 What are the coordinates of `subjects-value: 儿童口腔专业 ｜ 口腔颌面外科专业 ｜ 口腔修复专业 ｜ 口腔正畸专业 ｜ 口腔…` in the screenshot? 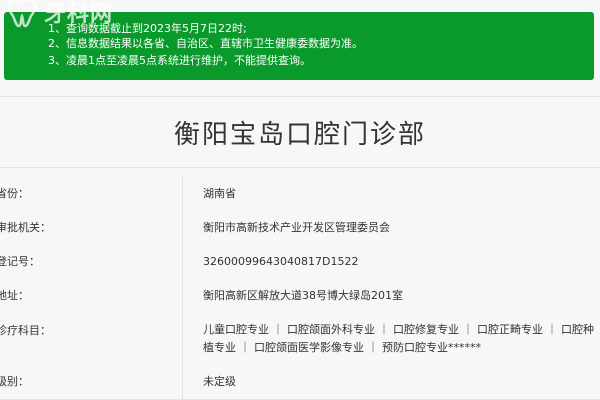 It's located at (398, 338).